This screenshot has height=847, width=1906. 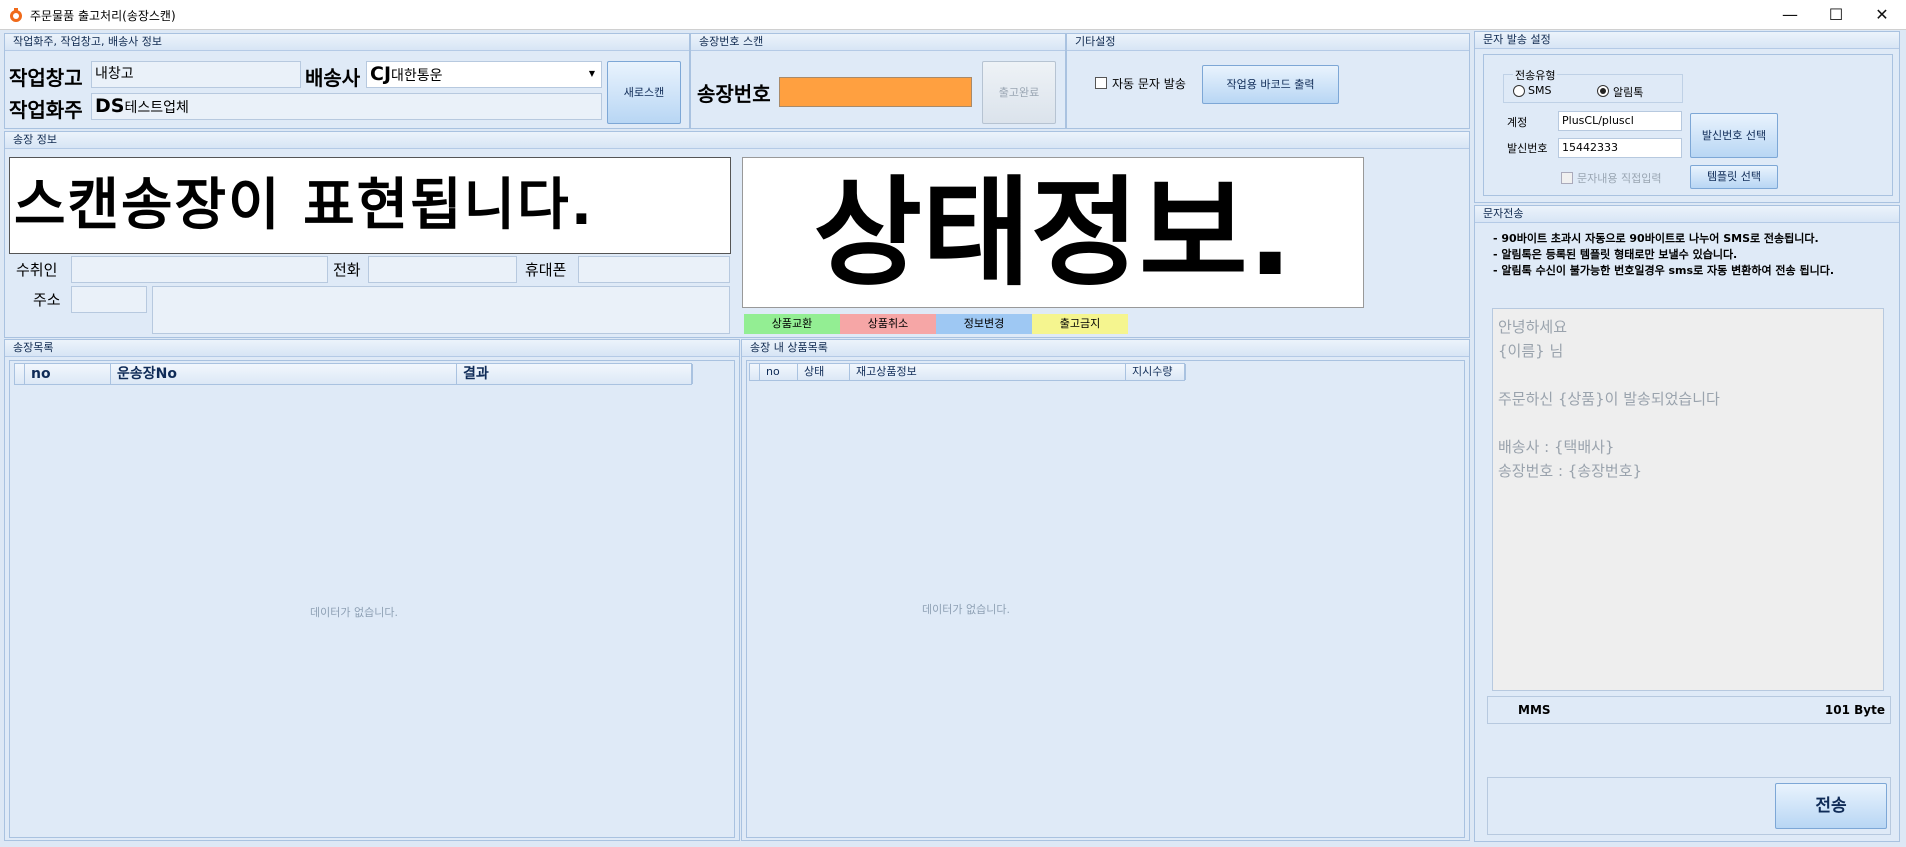 I want to click on carrier-select: CJ대한통운 ▼, so click(x=484, y=74).